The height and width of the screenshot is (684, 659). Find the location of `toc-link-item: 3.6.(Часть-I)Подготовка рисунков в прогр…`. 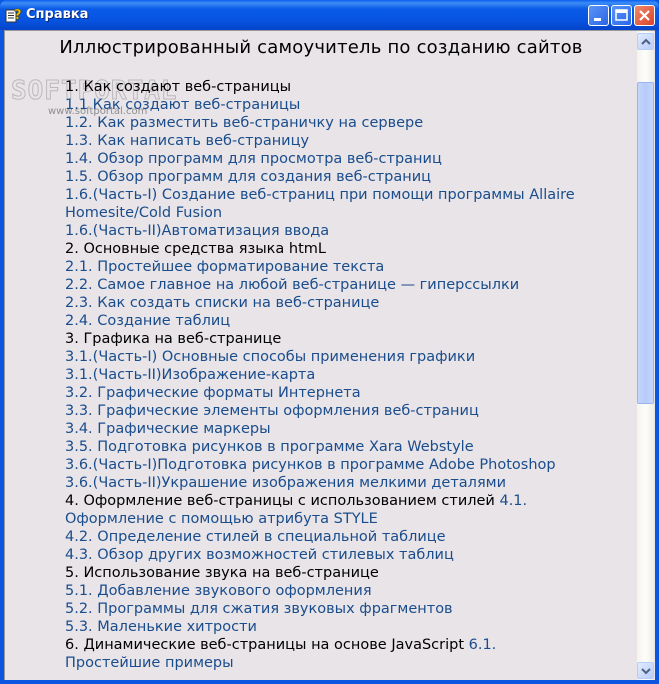

toc-link-item: 3.6.(Часть-I)Подготовка рисунков в прогр… is located at coordinates (325, 465).